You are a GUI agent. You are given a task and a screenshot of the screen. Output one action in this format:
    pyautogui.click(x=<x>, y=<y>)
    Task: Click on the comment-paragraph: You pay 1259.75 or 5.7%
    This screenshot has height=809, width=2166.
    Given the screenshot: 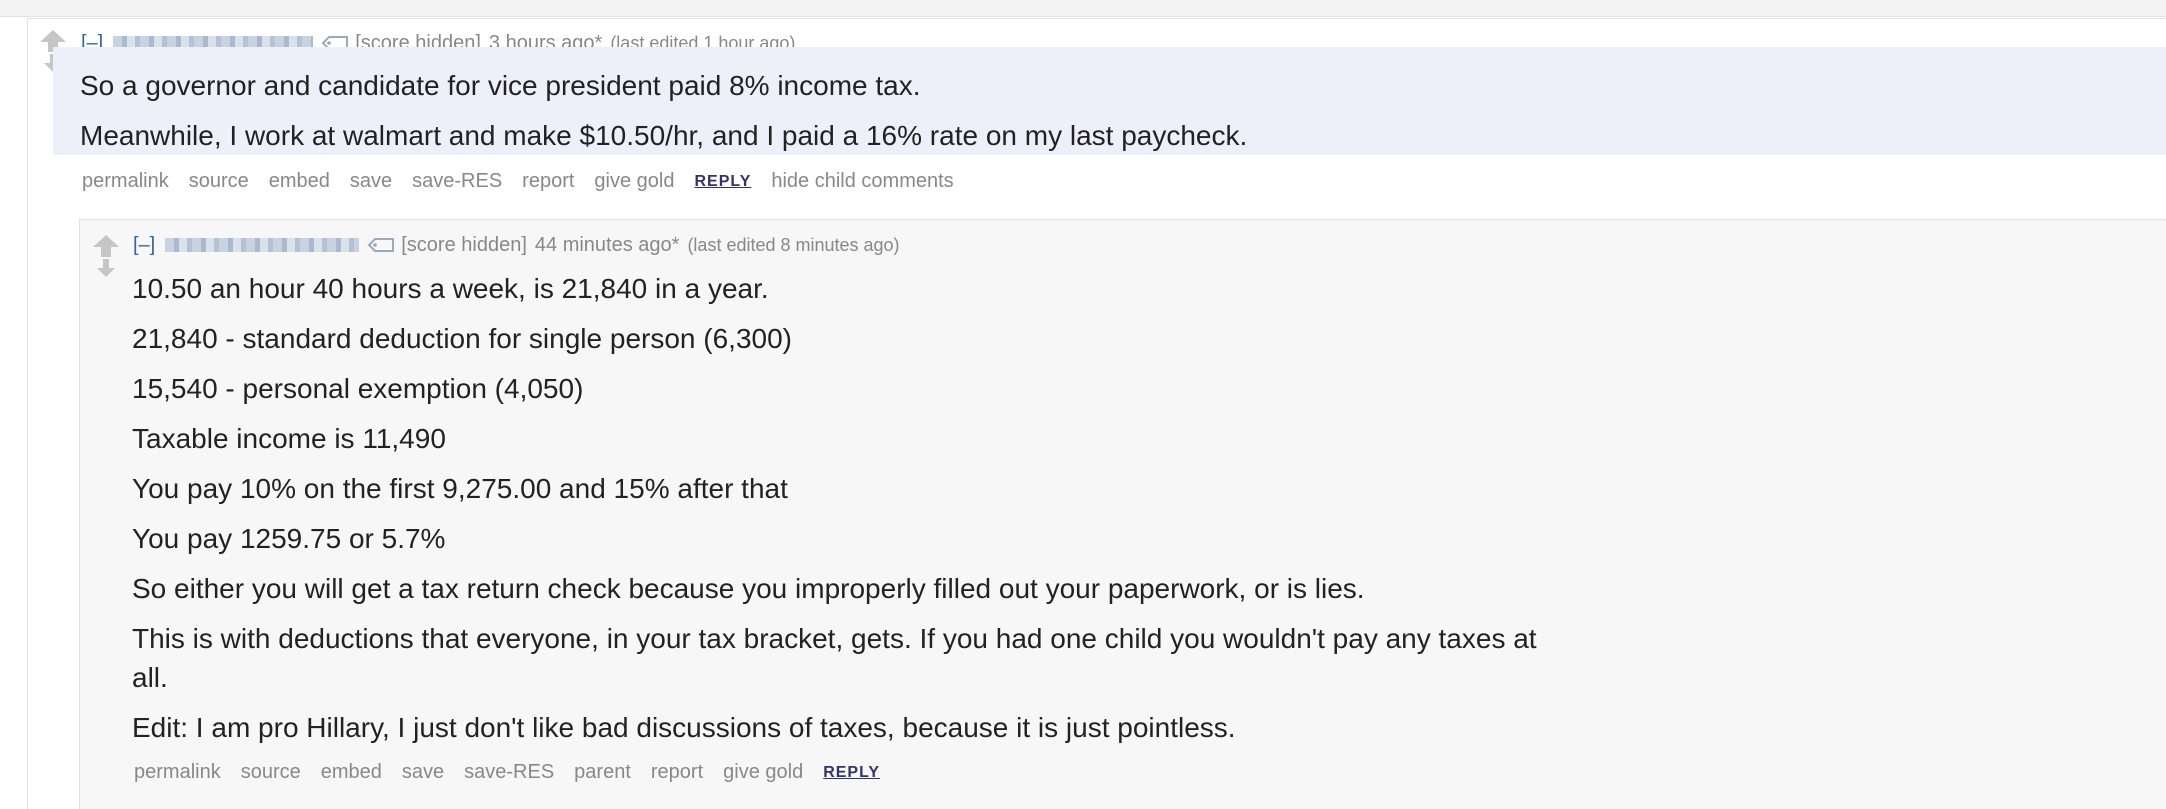 What is the action you would take?
    pyautogui.click(x=289, y=538)
    